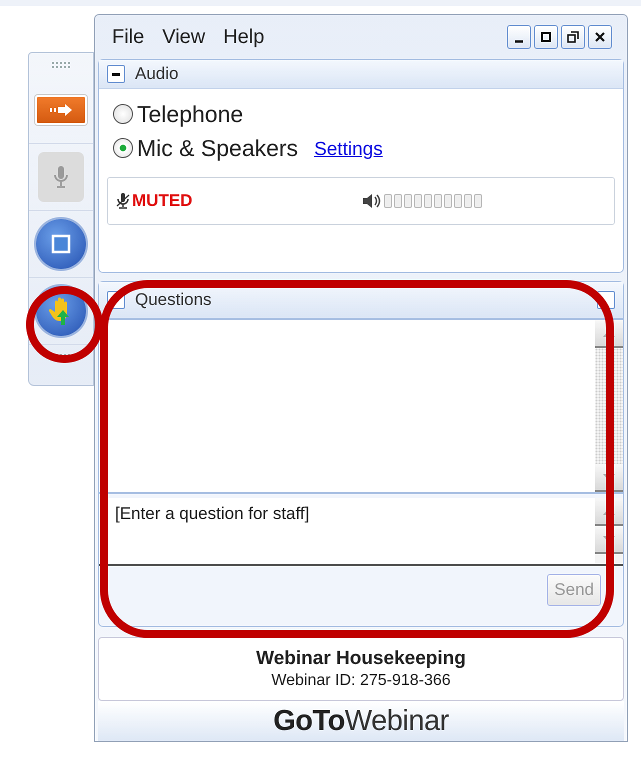 The image size is (641, 759). What do you see at coordinates (372, 201) in the screenshot?
I see `speaker-icon` at bounding box center [372, 201].